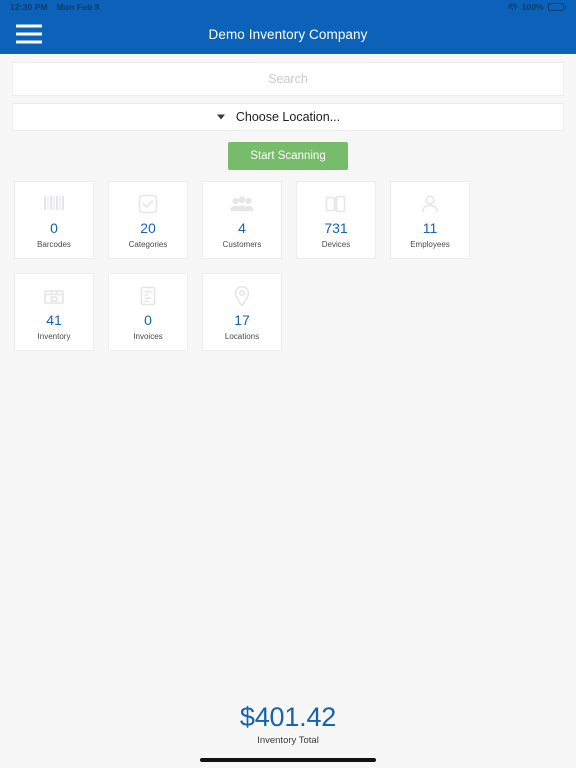 The height and width of the screenshot is (768, 576). What do you see at coordinates (430, 228) in the screenshot?
I see `stat-card-value: 11` at bounding box center [430, 228].